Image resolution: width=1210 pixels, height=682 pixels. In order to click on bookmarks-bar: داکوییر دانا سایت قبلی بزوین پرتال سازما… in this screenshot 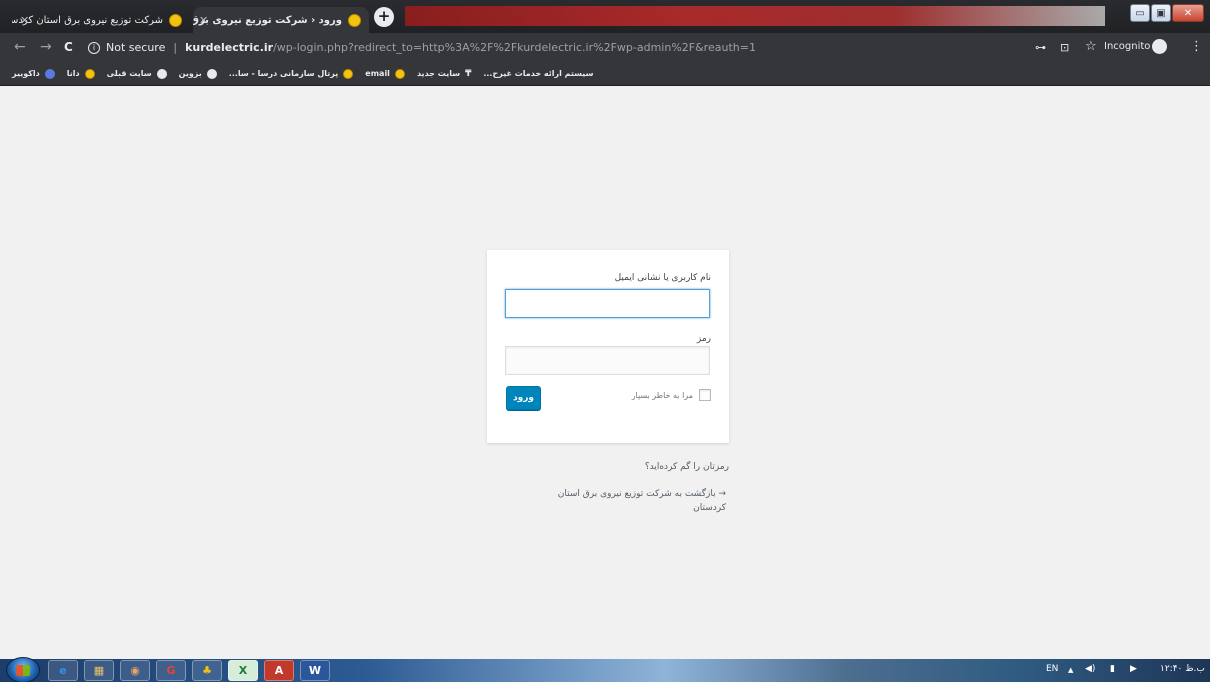, I will do `click(605, 74)`.